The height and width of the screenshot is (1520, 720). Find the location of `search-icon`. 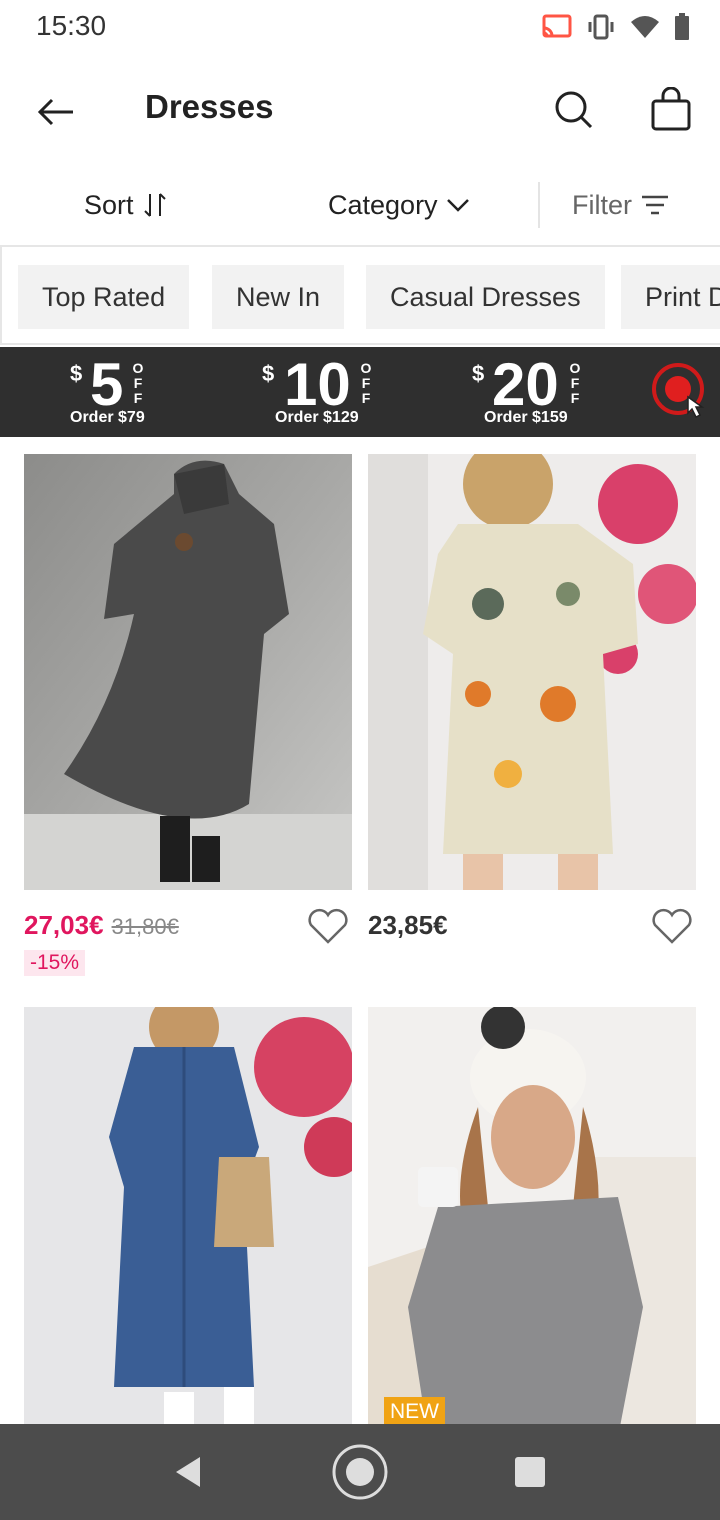

search-icon is located at coordinates (574, 110).